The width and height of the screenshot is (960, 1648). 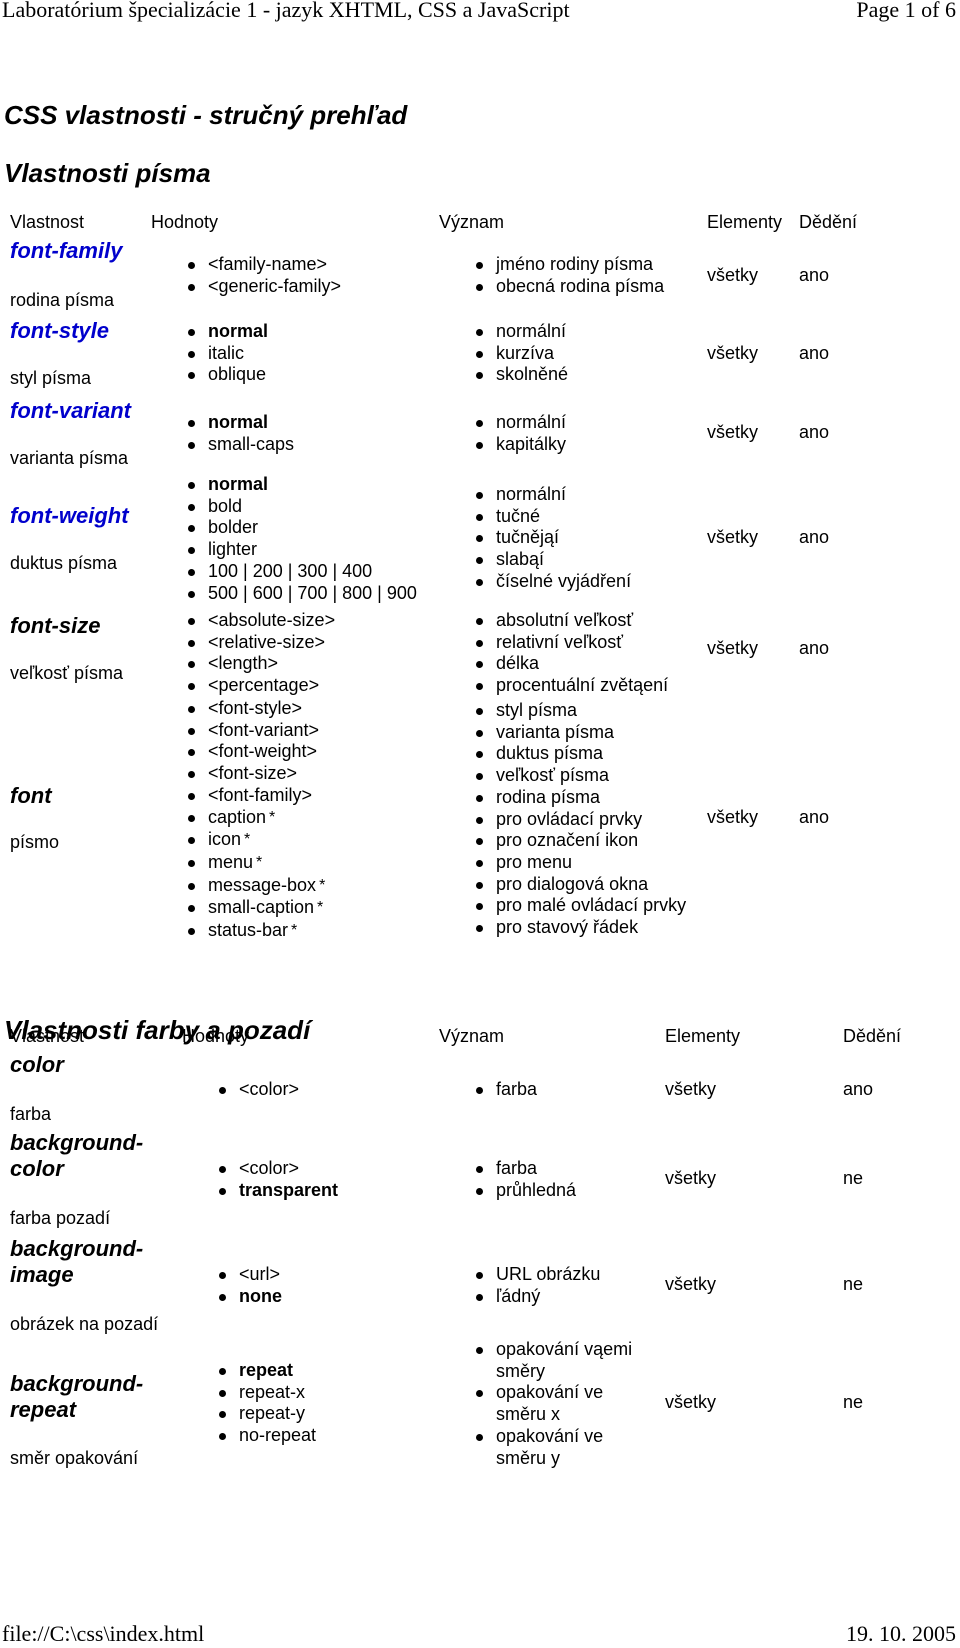 I want to click on column-header-meaning: Význam, so click(x=472, y=1036).